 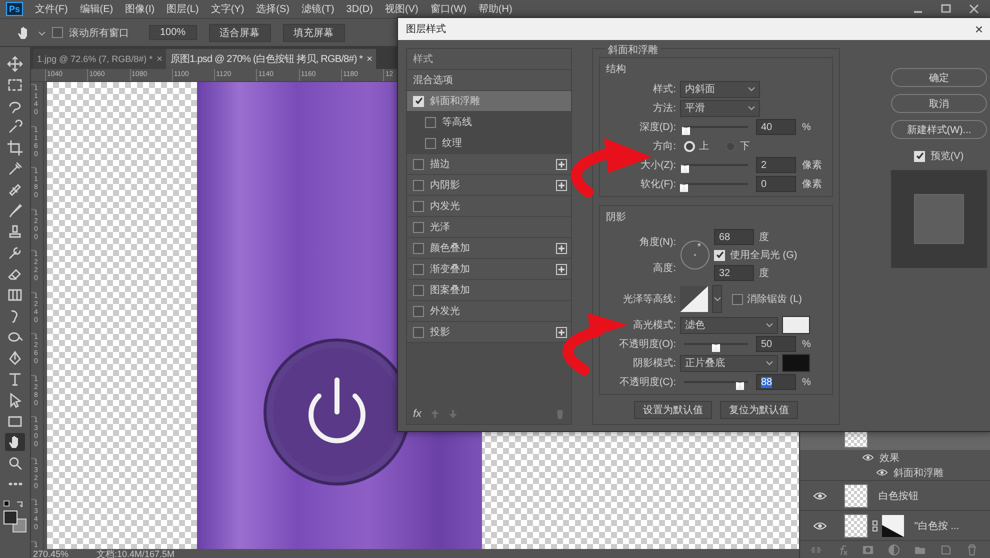 I want to click on radio-label: 下, so click(x=745, y=146).